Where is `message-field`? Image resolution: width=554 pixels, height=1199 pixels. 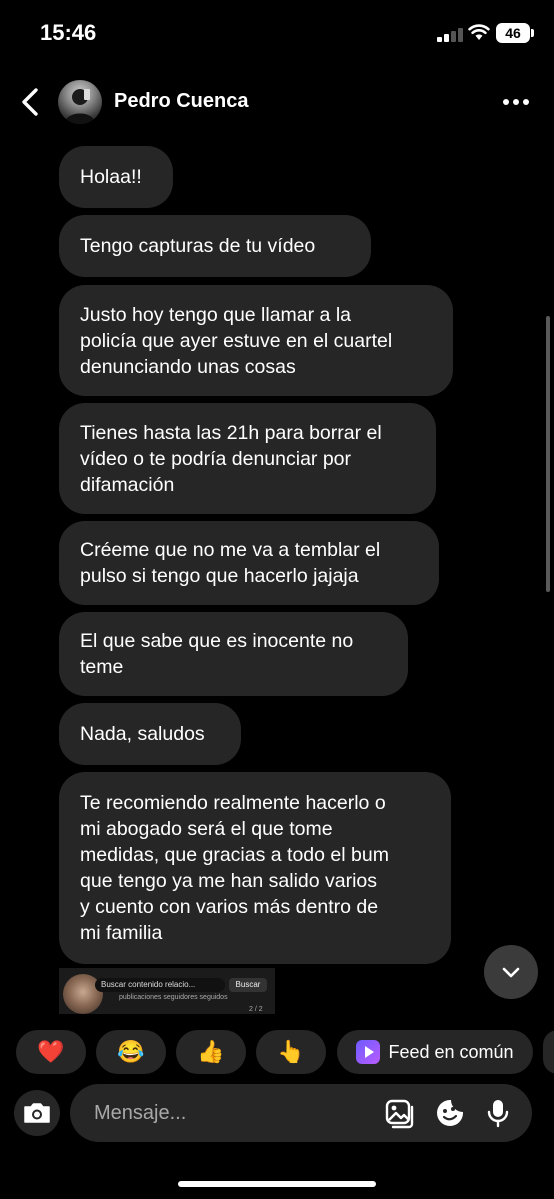
message-field is located at coordinates (301, 1113).